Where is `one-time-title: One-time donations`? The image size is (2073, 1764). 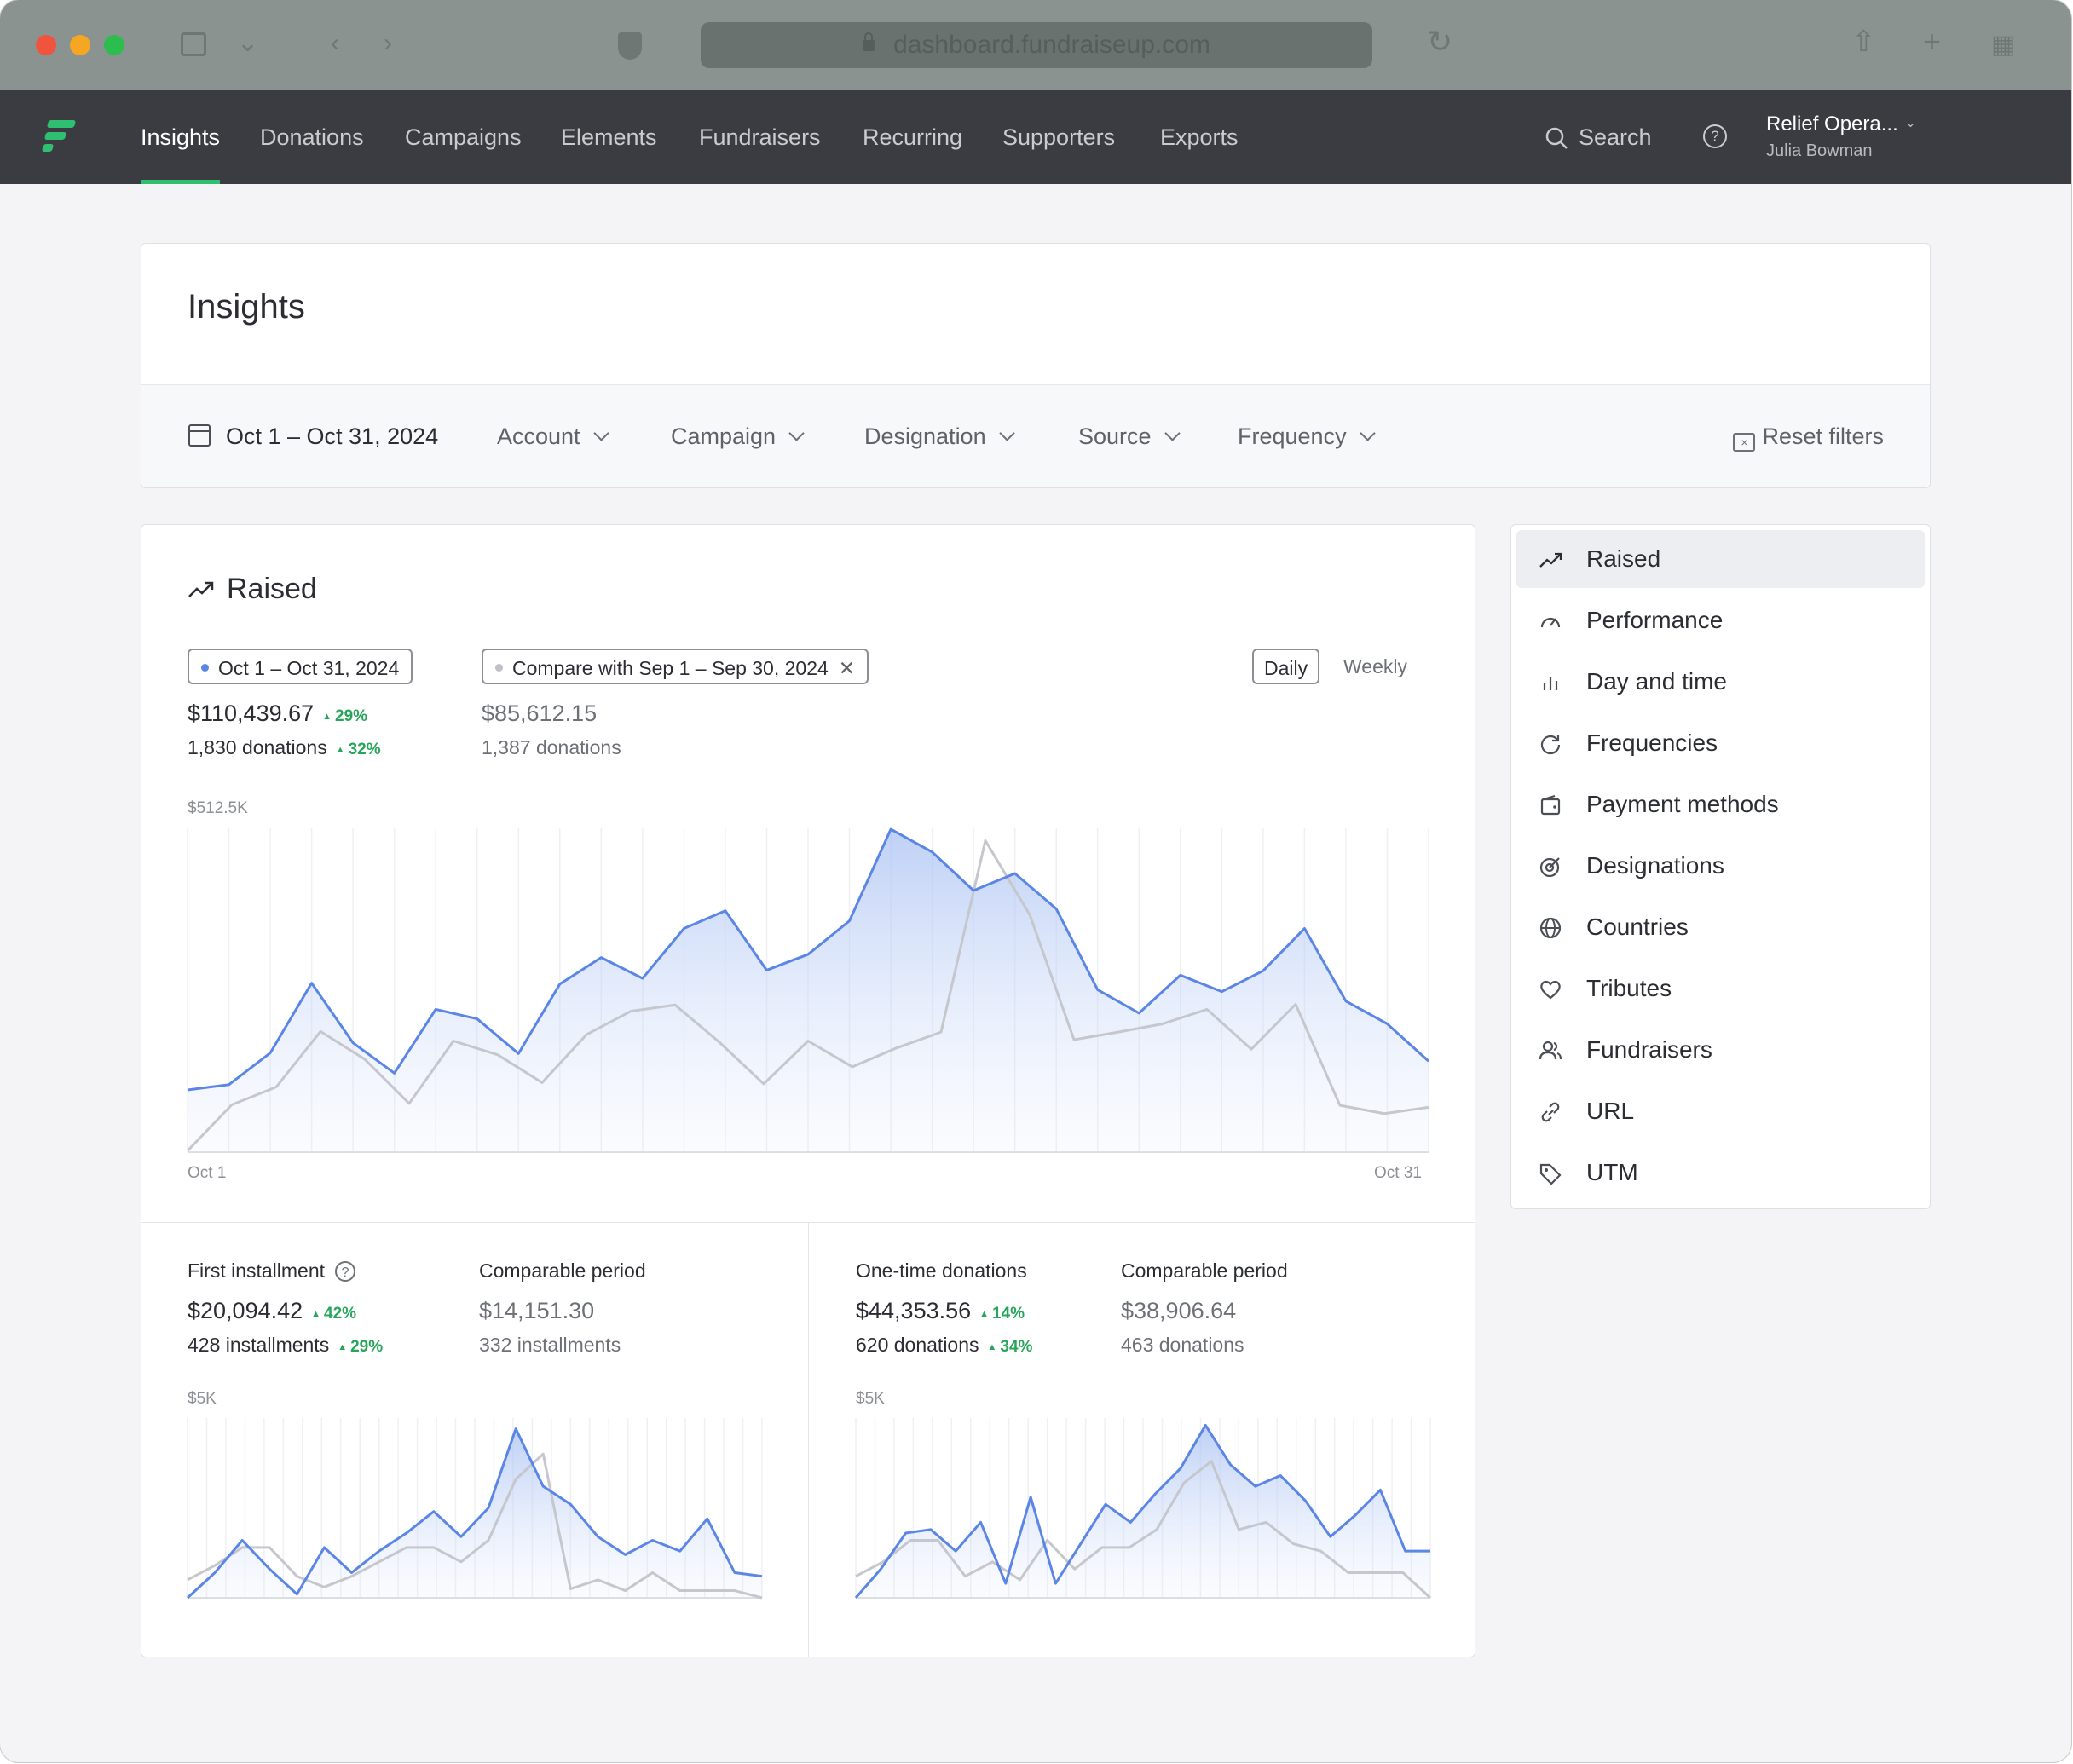 one-time-title: One-time donations is located at coordinates (942, 1271).